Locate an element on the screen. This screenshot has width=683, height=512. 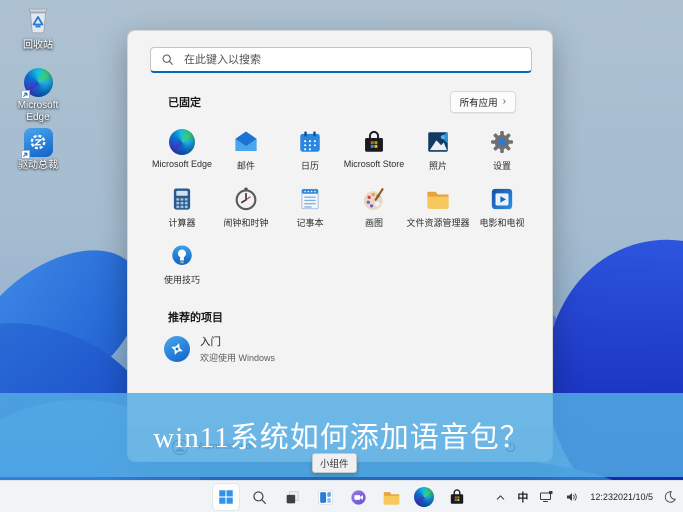
system-tray: 中 12:23 2021/10/5 is located at coordinates (585, 496).